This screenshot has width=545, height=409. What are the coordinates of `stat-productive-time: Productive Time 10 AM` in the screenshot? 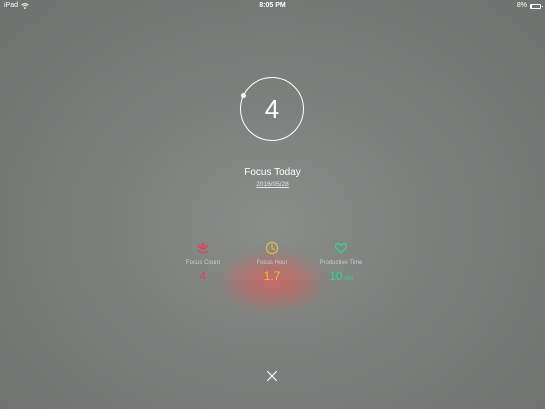 It's located at (341, 263).